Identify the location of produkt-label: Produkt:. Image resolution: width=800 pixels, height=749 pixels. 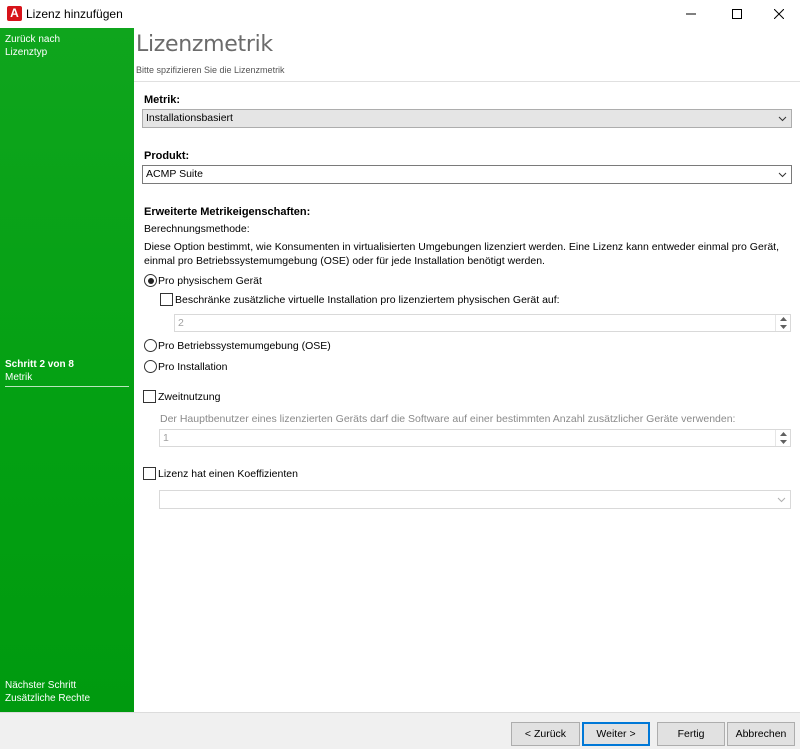
(167, 156).